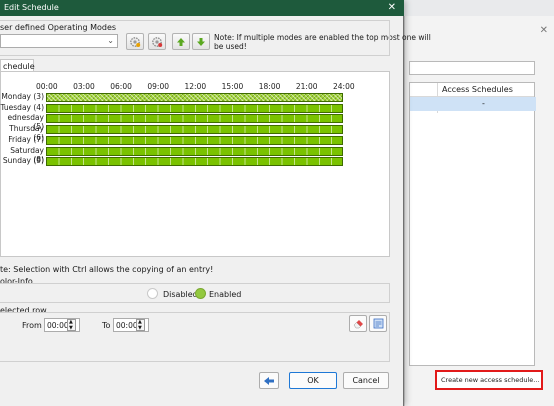 This screenshot has height=406, width=554. I want to click on to-label: To, so click(106, 325).